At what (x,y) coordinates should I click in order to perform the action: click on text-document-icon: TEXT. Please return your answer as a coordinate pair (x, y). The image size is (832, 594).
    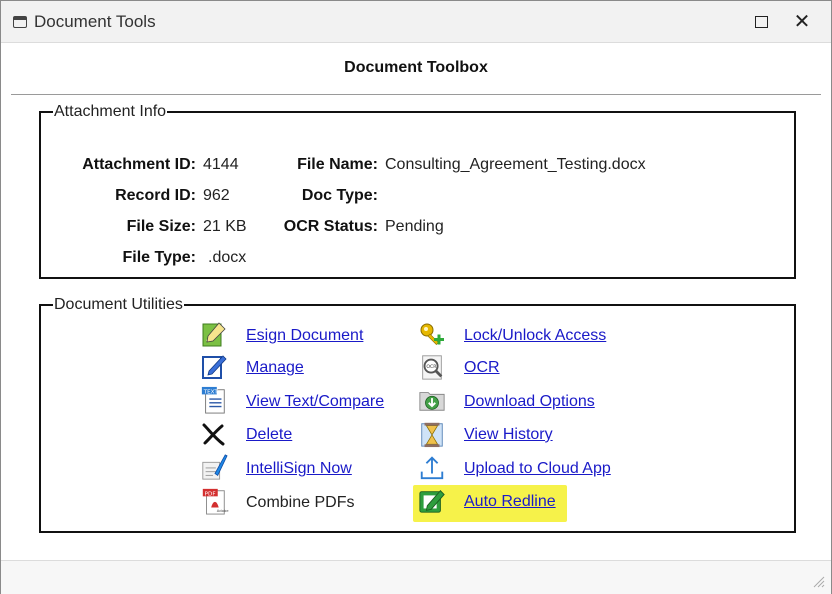
    Looking at the image, I should click on (213, 400).